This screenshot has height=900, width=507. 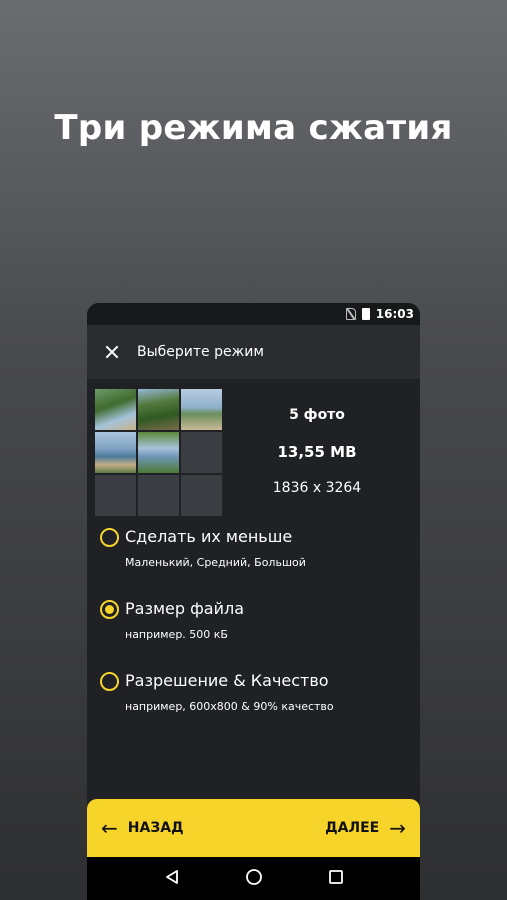 I want to click on option-title: Сделать их меньше, so click(x=209, y=536).